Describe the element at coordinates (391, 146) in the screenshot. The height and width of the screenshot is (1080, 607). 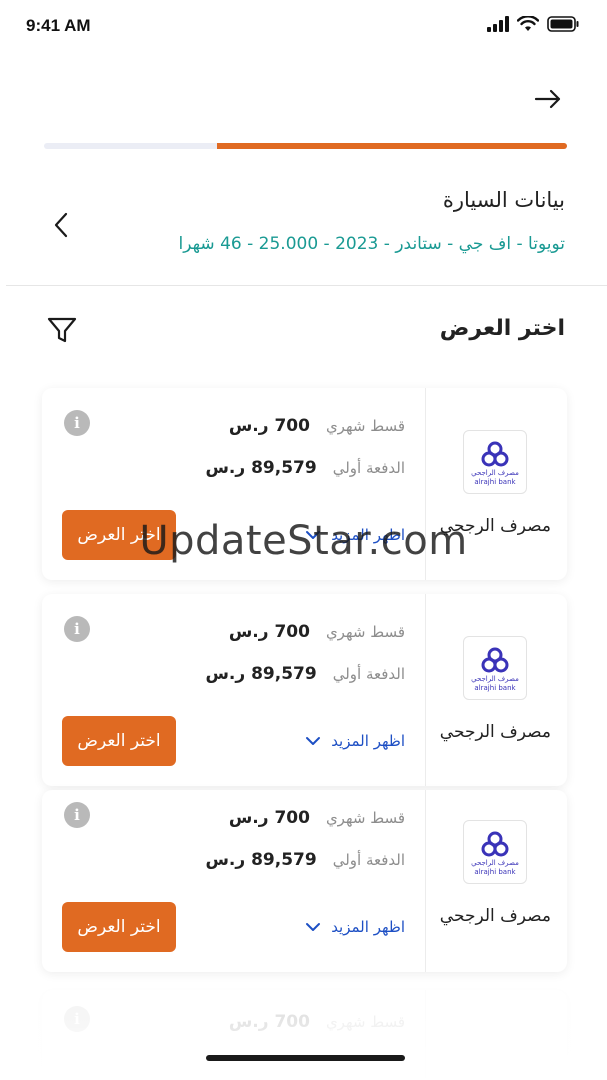
I see `step-progress-fill` at that location.